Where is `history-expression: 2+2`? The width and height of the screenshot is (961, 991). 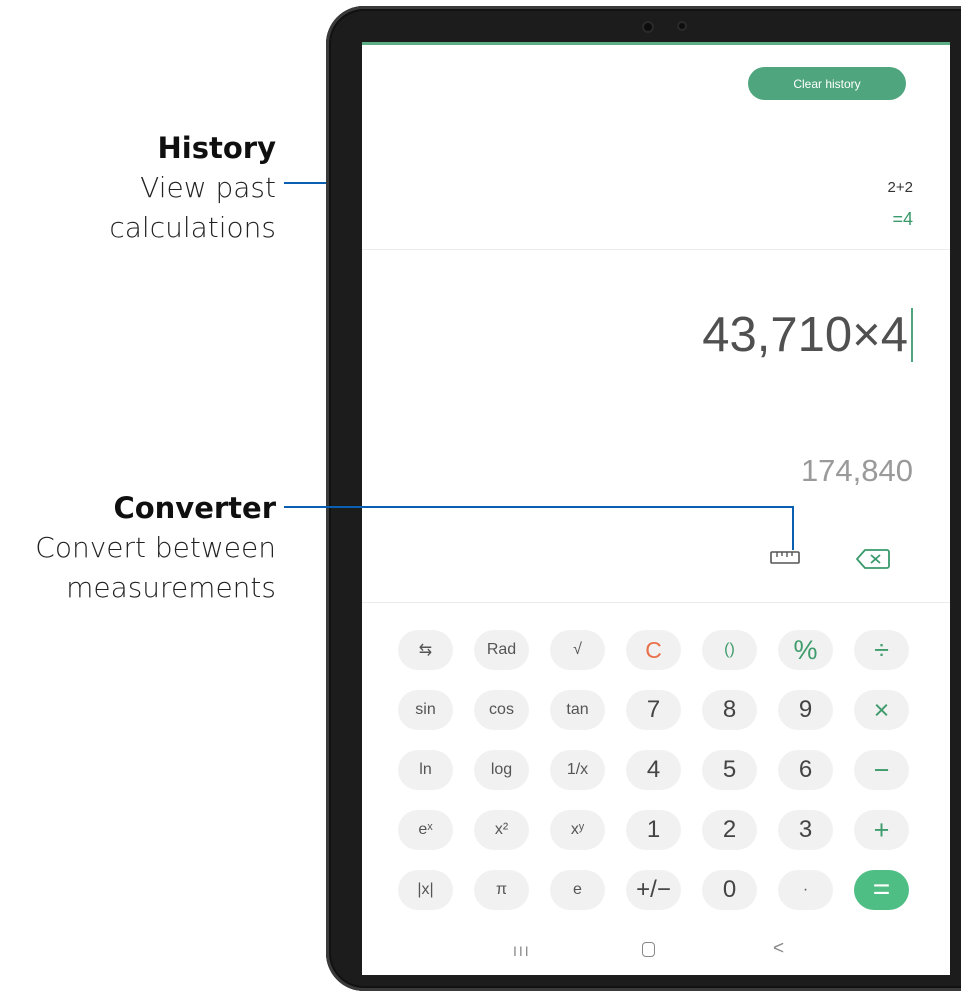
history-expression: 2+2 is located at coordinates (900, 187).